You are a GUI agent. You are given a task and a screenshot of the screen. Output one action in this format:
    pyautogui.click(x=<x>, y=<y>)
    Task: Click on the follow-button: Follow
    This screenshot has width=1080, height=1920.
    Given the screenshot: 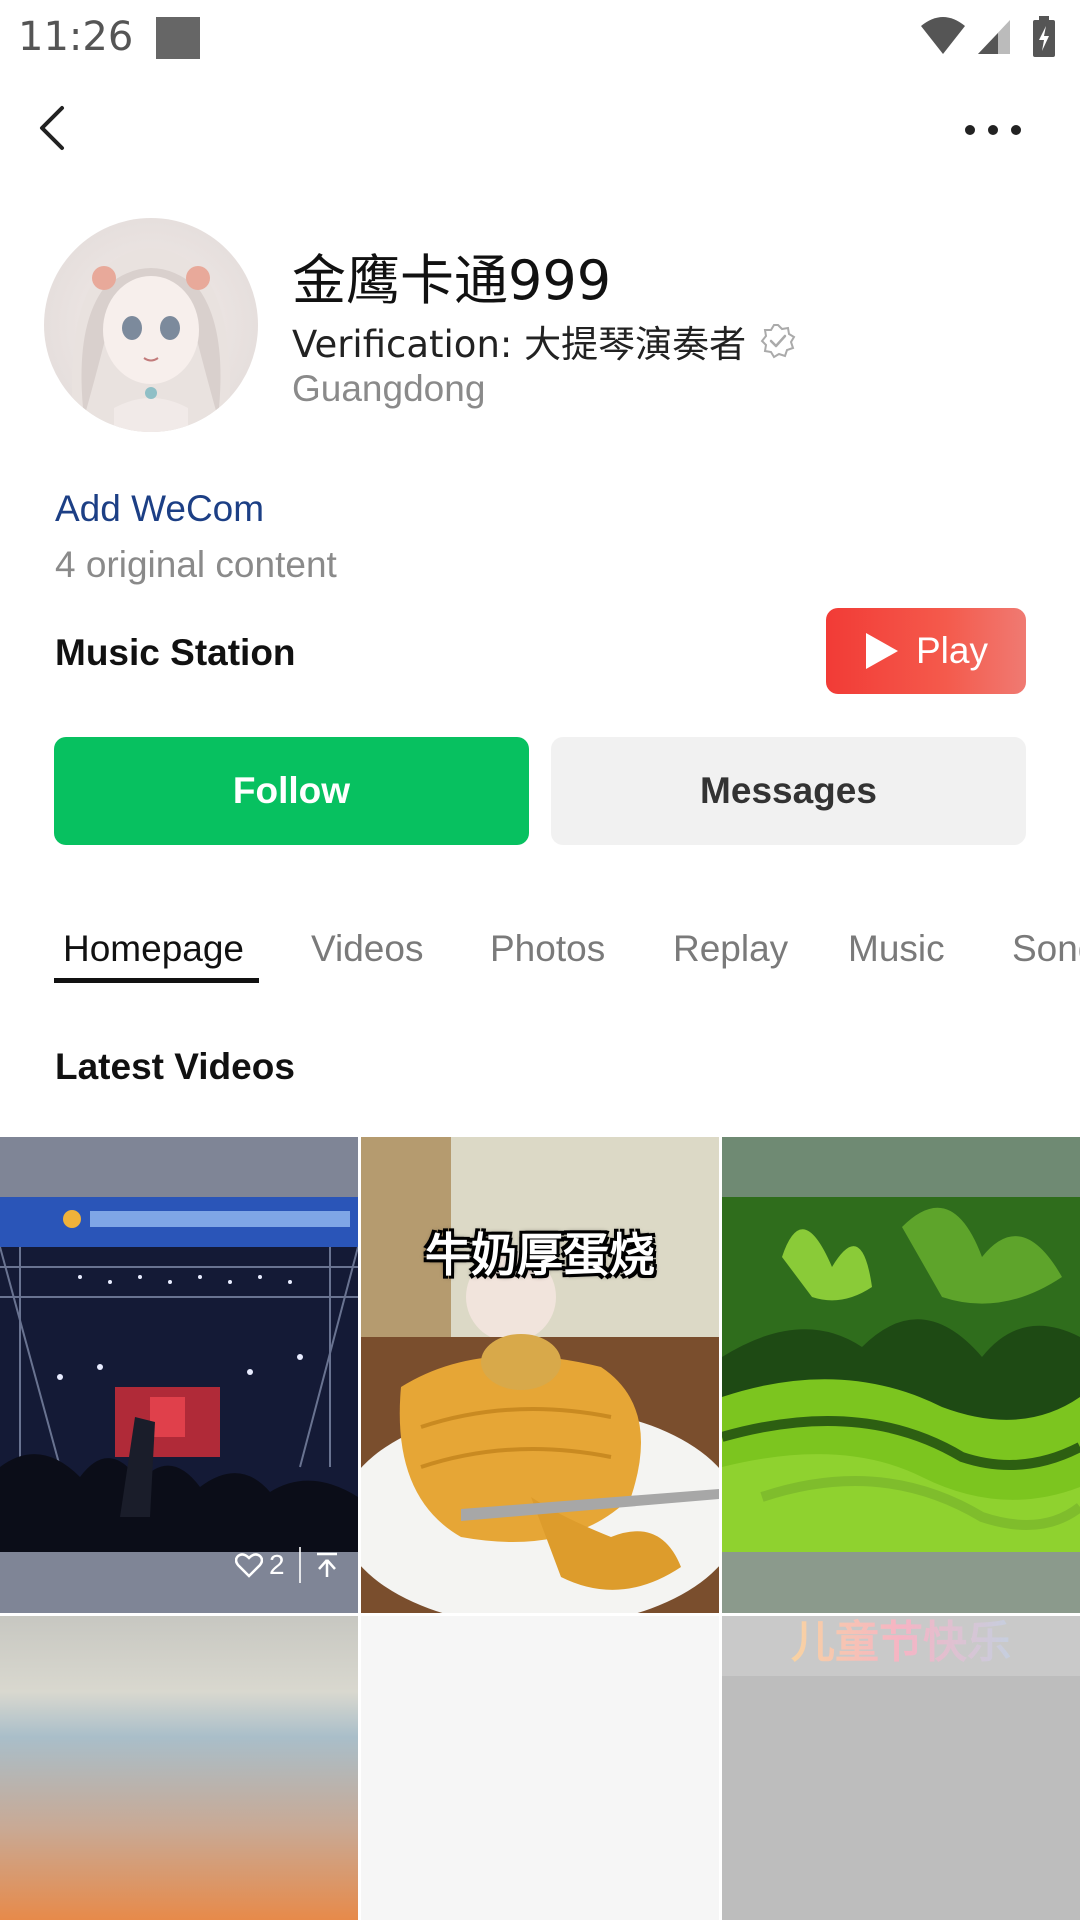 What is the action you would take?
    pyautogui.click(x=291, y=791)
    